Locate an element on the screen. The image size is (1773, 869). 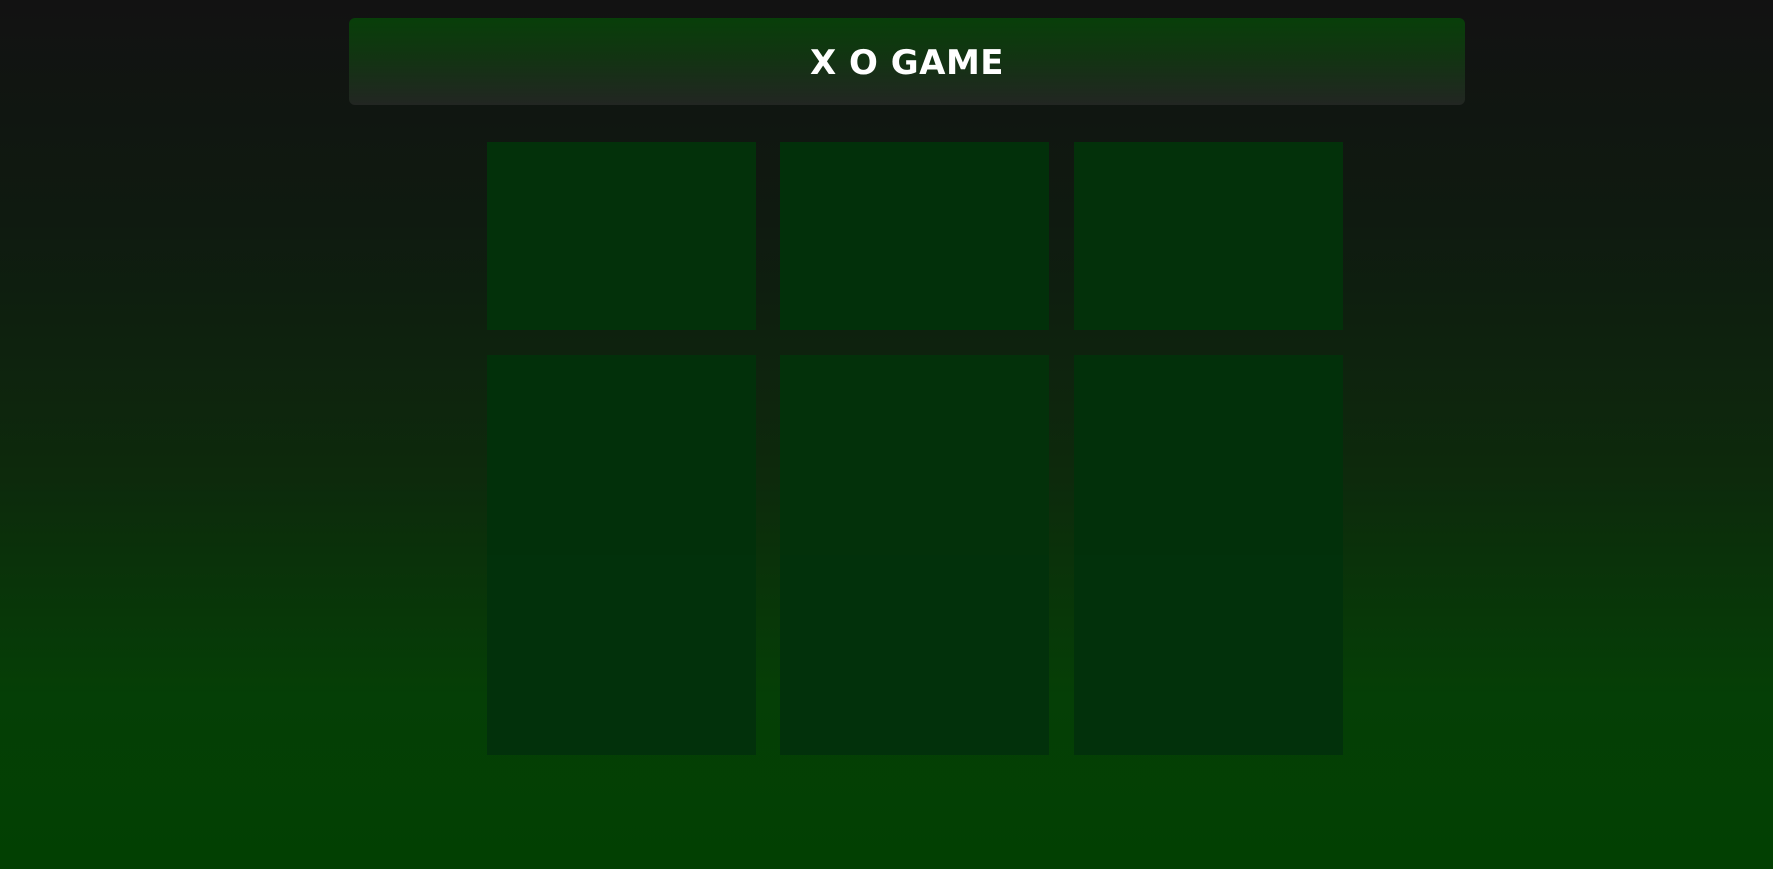
game-header: X O GAME is located at coordinates (907, 61).